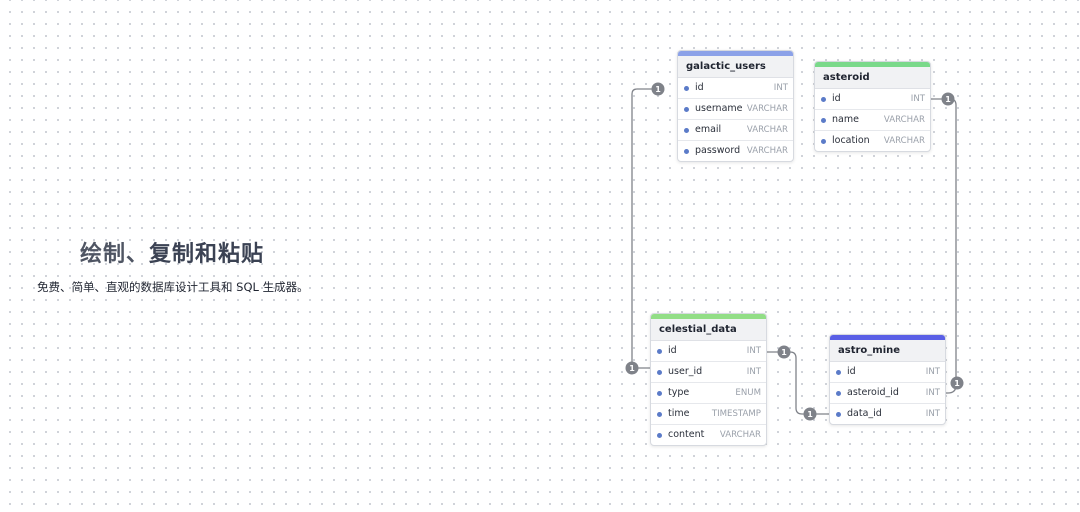 Image resolution: width=1080 pixels, height=512 pixels. Describe the element at coordinates (887, 351) in the screenshot. I see `table-title: astro_mine` at that location.